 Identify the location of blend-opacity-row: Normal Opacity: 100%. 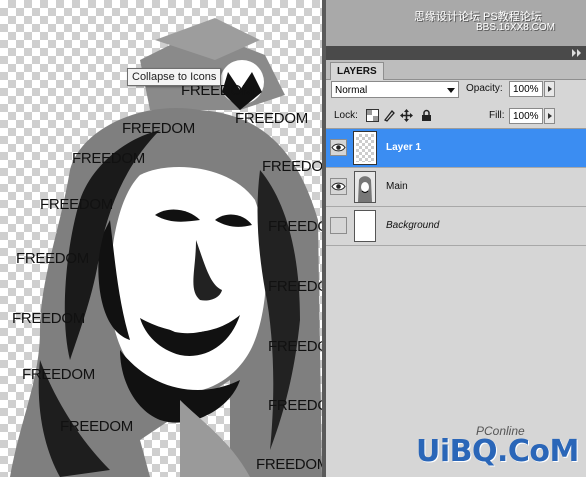
(456, 91).